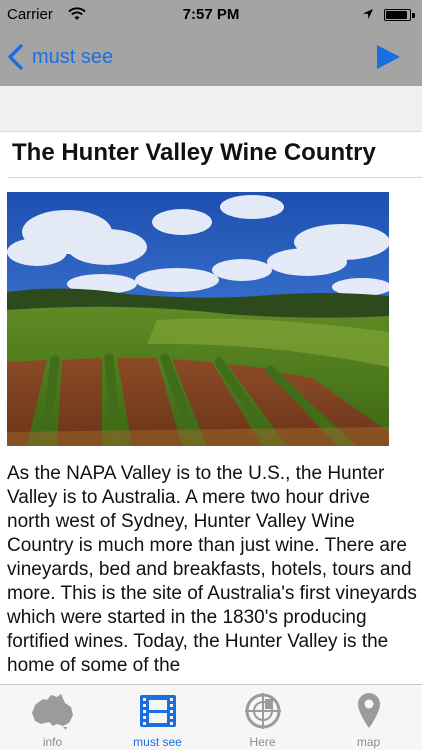 The width and height of the screenshot is (422, 750). I want to click on battery-icon, so click(397, 15).